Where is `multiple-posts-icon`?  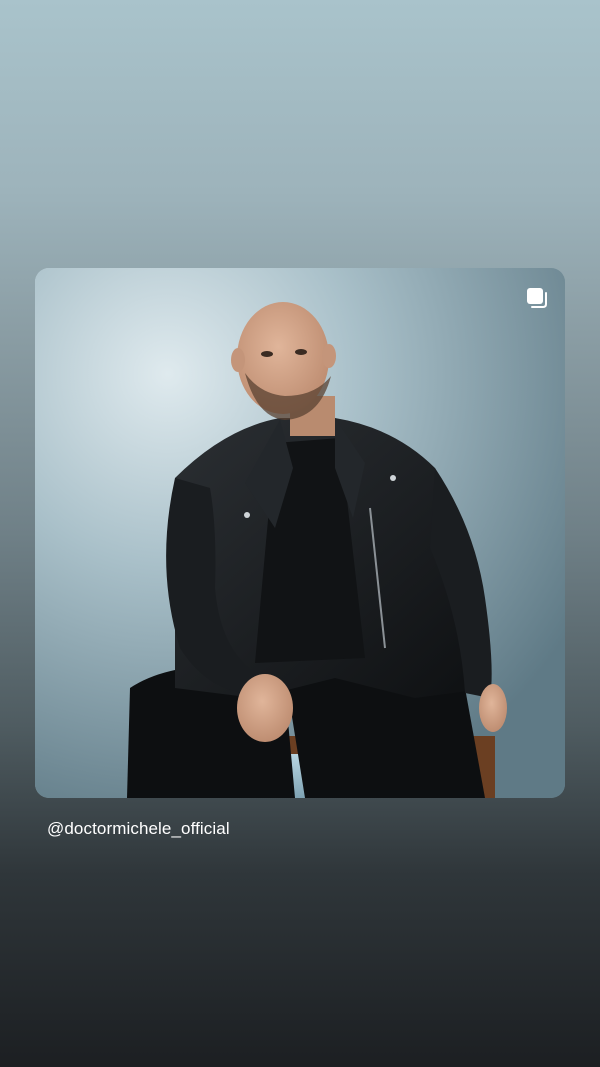
multiple-posts-icon is located at coordinates (537, 298).